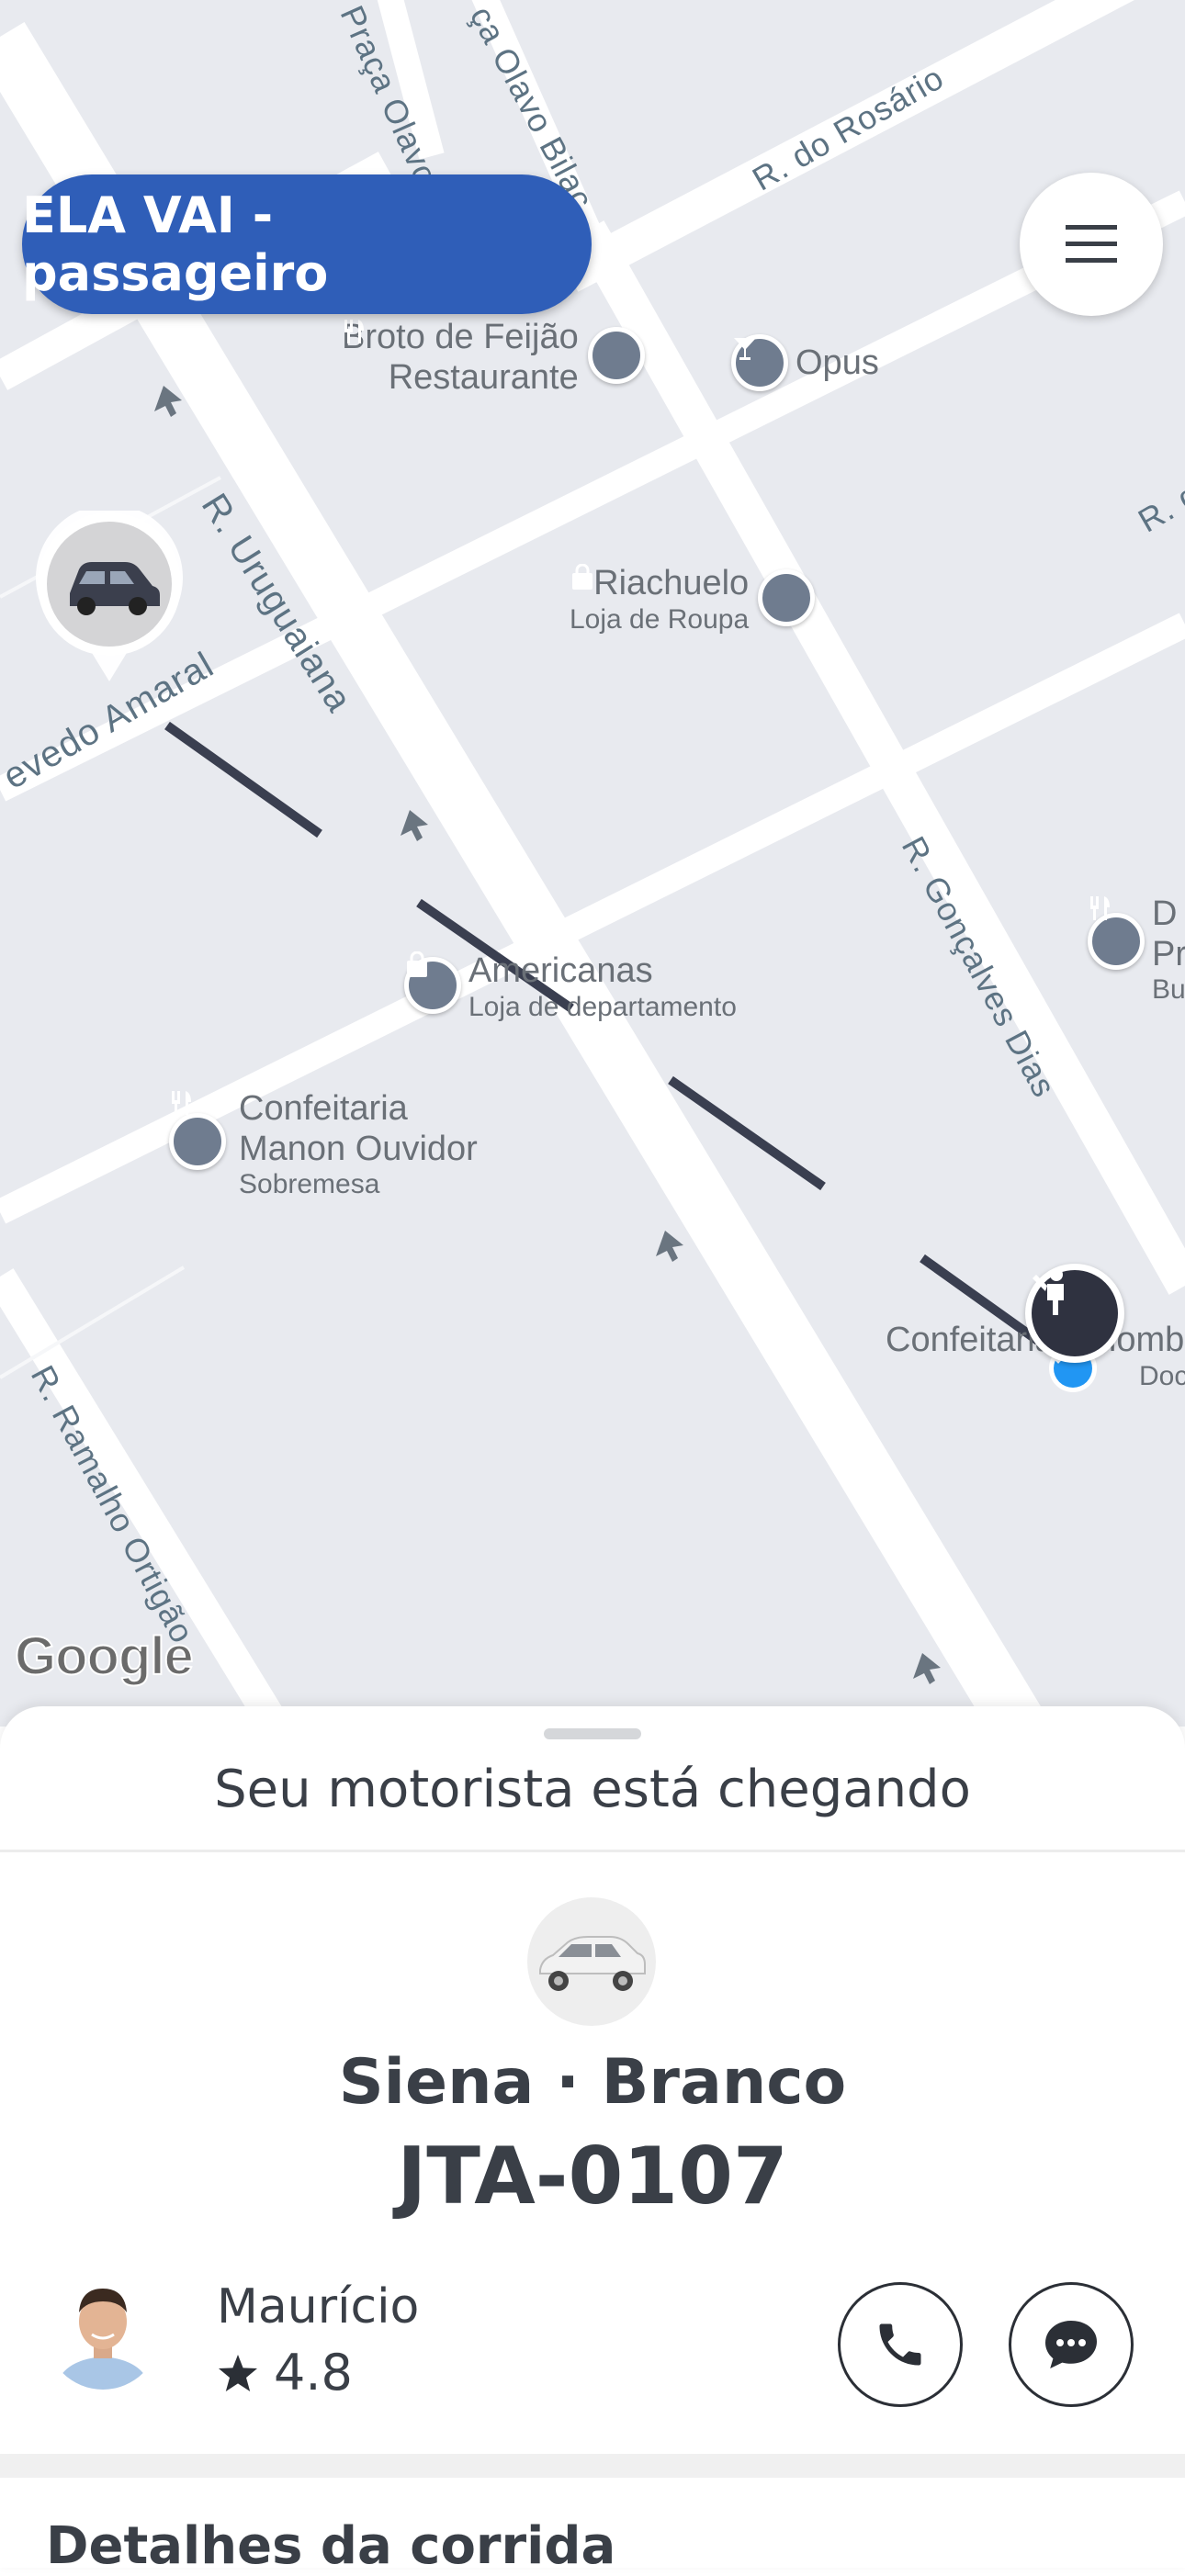 This screenshot has height=2576, width=1185. I want to click on sheet-drag-handle, so click(592, 1733).